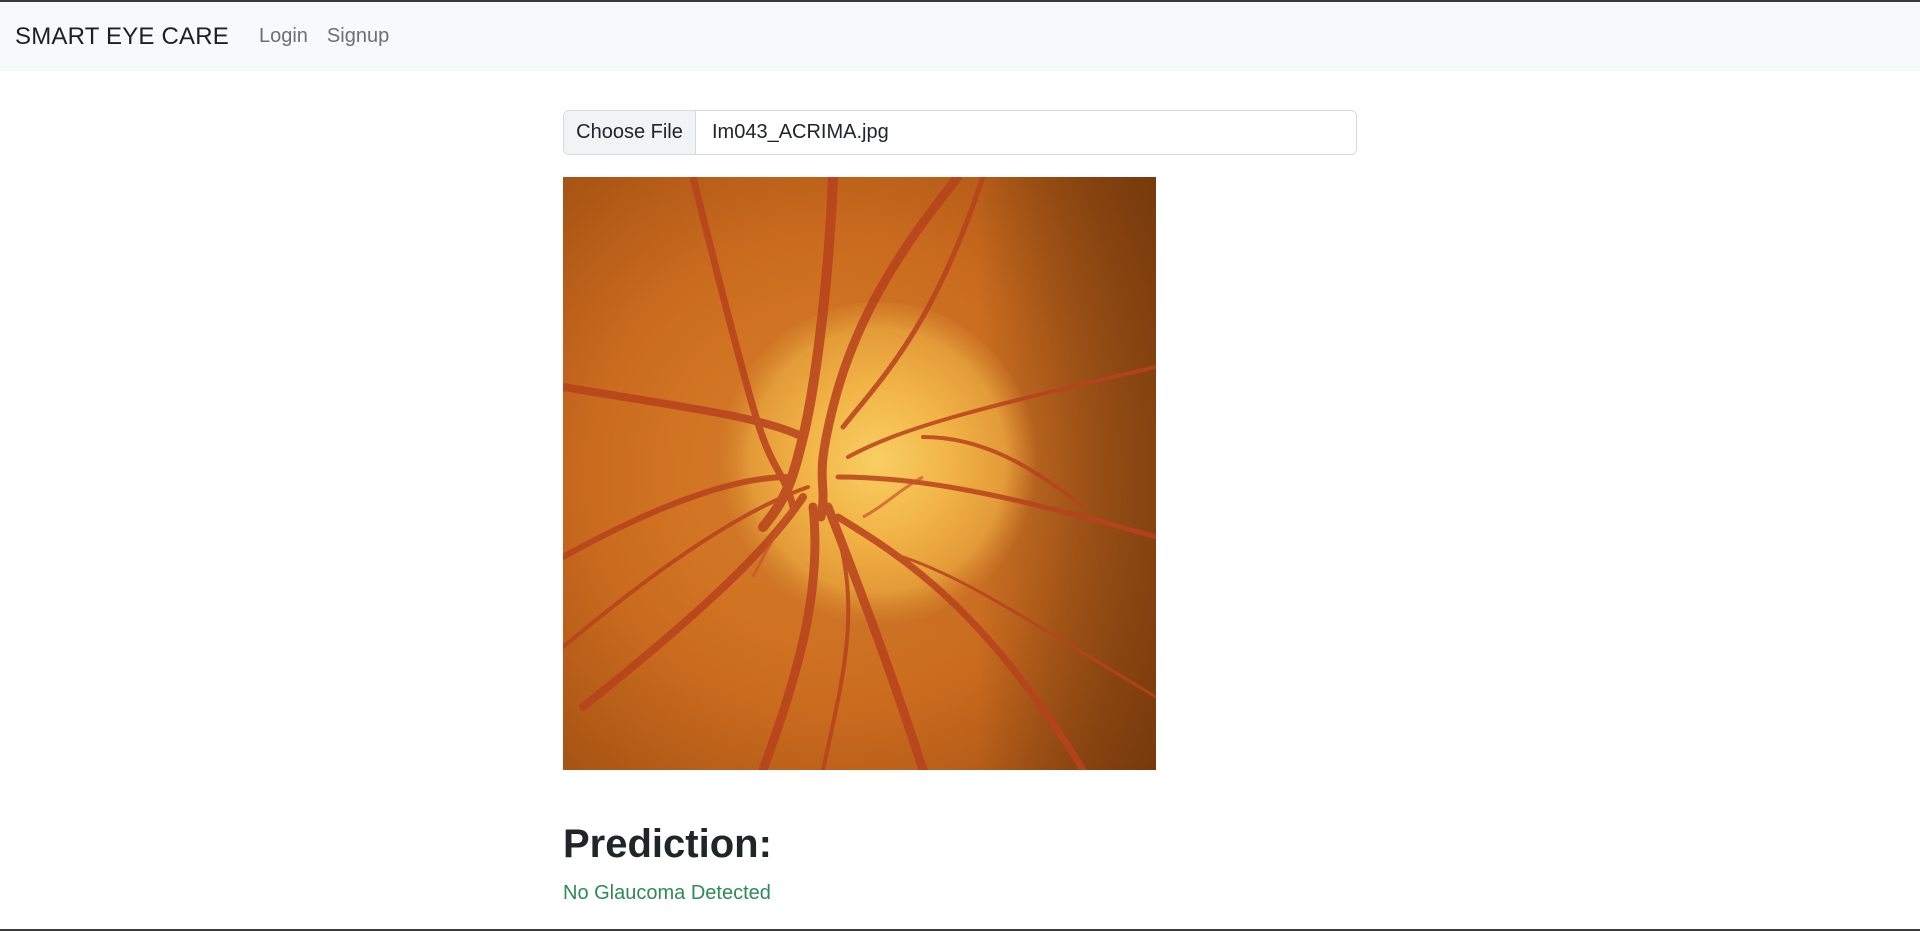 This screenshot has height=931, width=1920. What do you see at coordinates (630, 132) in the screenshot?
I see `choose-file-button: Choose File` at bounding box center [630, 132].